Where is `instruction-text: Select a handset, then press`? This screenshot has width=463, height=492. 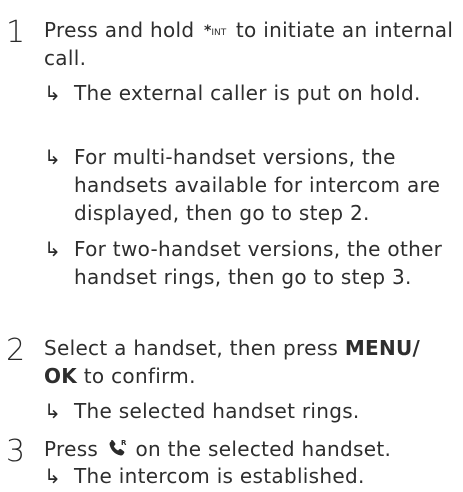
instruction-text: Select a handset, then press is located at coordinates (191, 348).